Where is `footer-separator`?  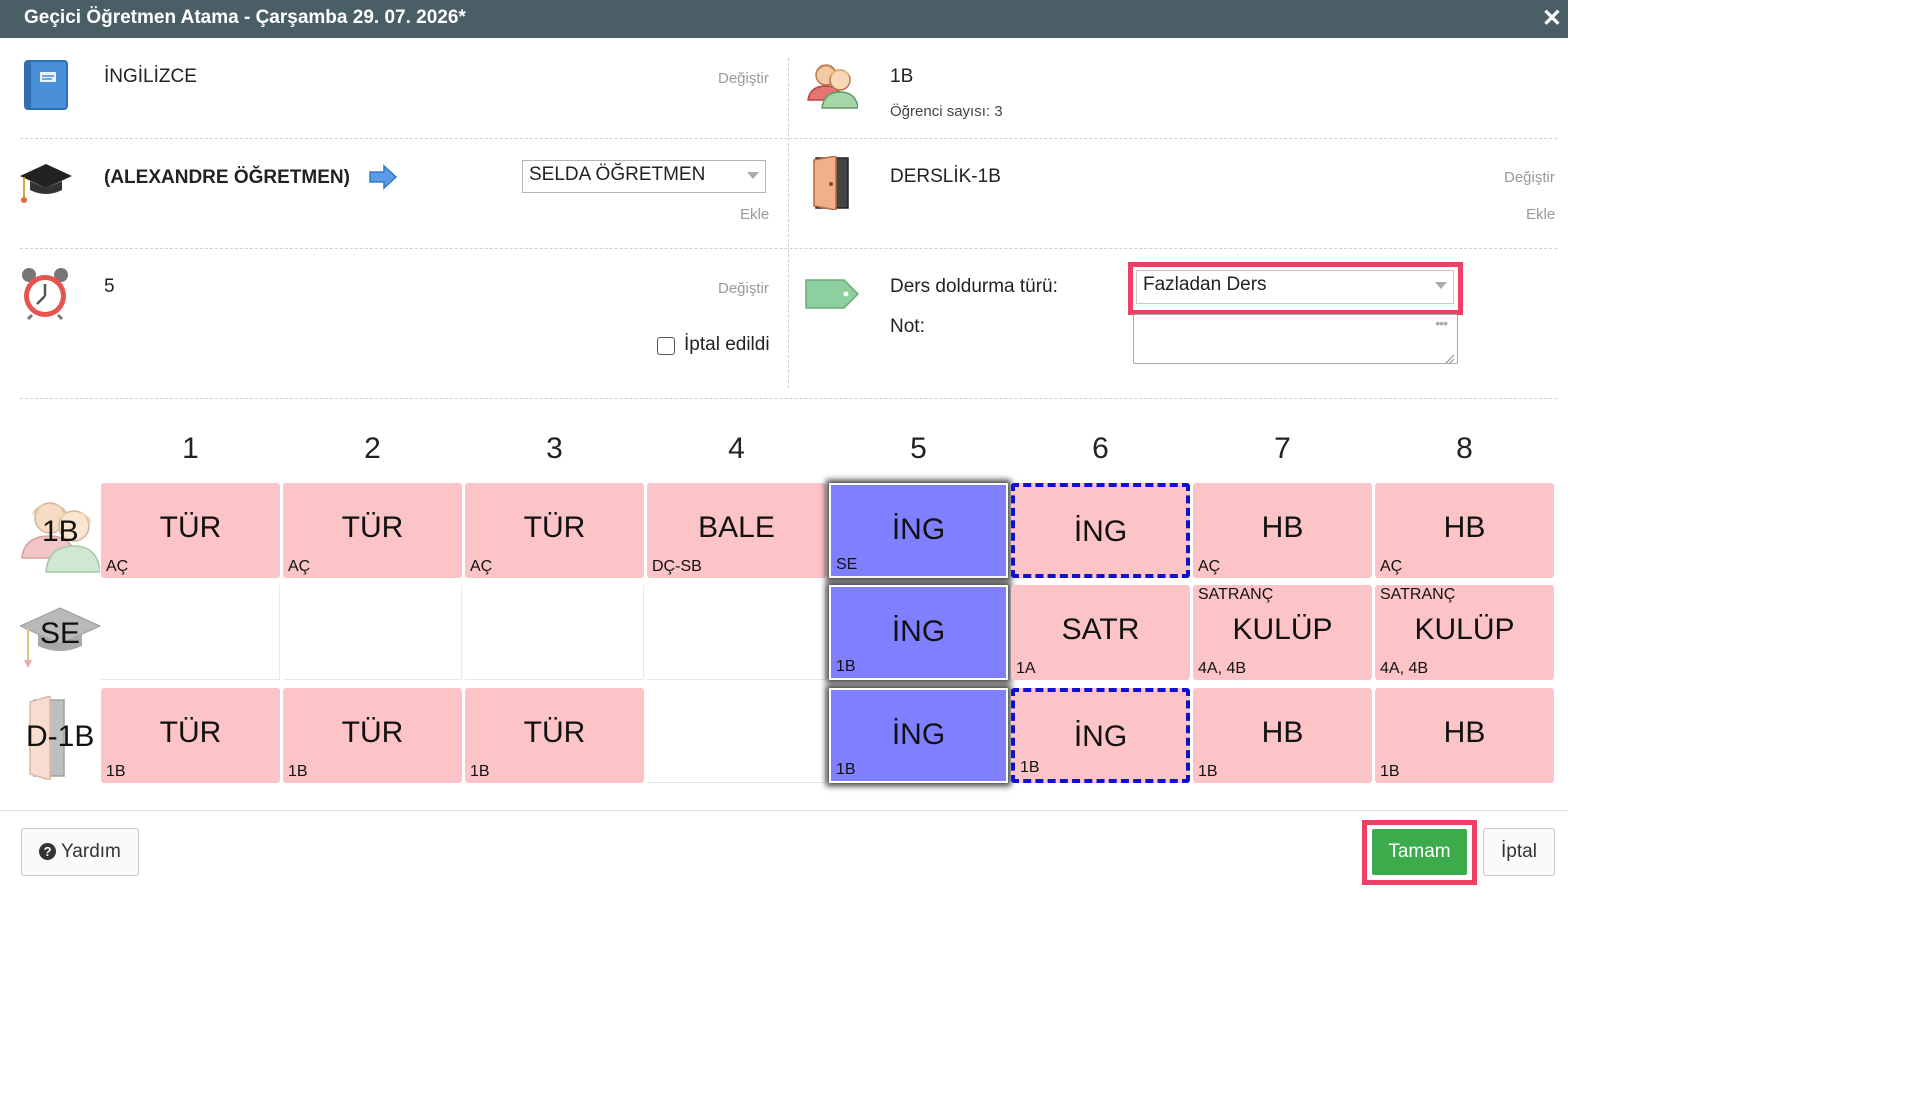
footer-separator is located at coordinates (784, 810).